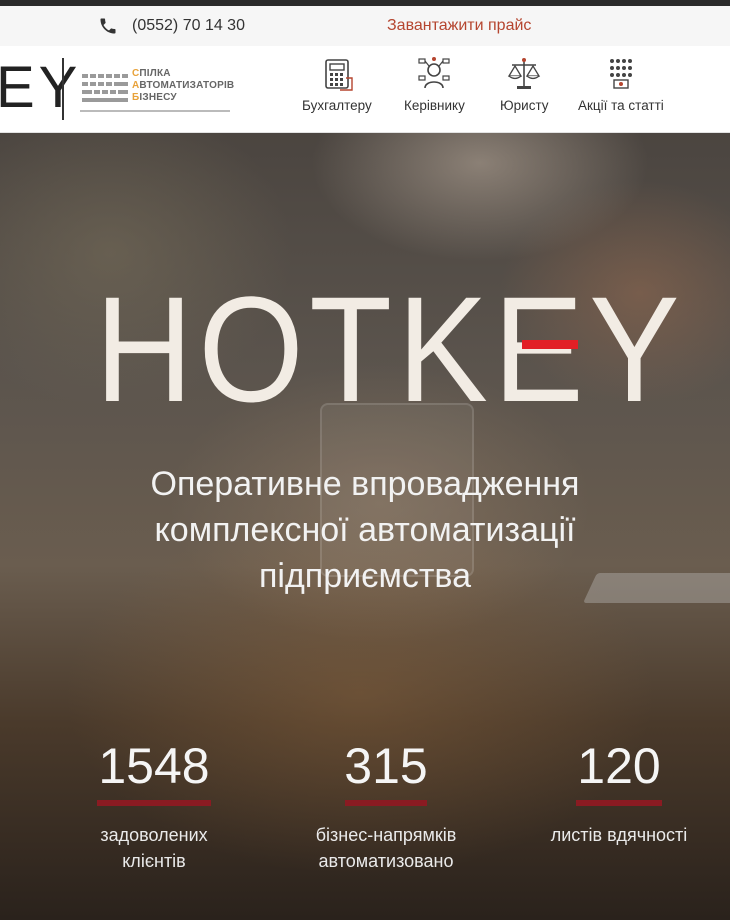 The width and height of the screenshot is (730, 920). I want to click on stat-directions-value: 315, so click(386, 766).